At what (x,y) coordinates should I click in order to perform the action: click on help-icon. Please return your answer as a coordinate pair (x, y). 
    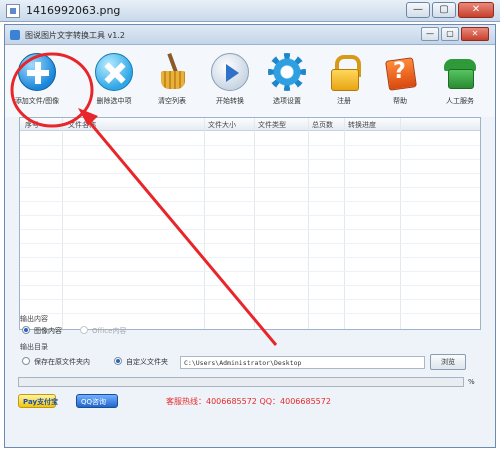
    Looking at the image, I should click on (400, 72).